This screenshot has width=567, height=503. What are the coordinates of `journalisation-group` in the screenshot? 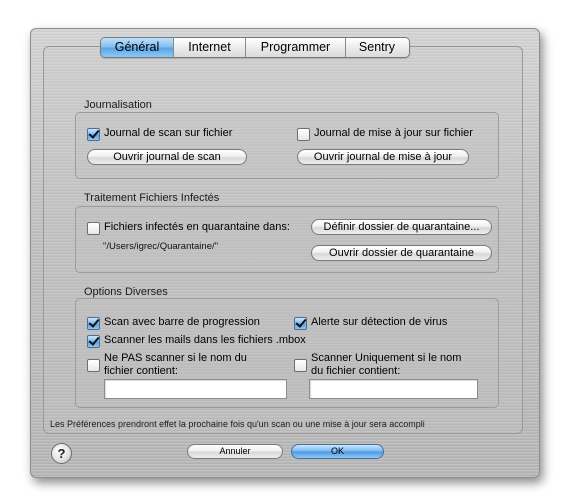 It's located at (287, 145).